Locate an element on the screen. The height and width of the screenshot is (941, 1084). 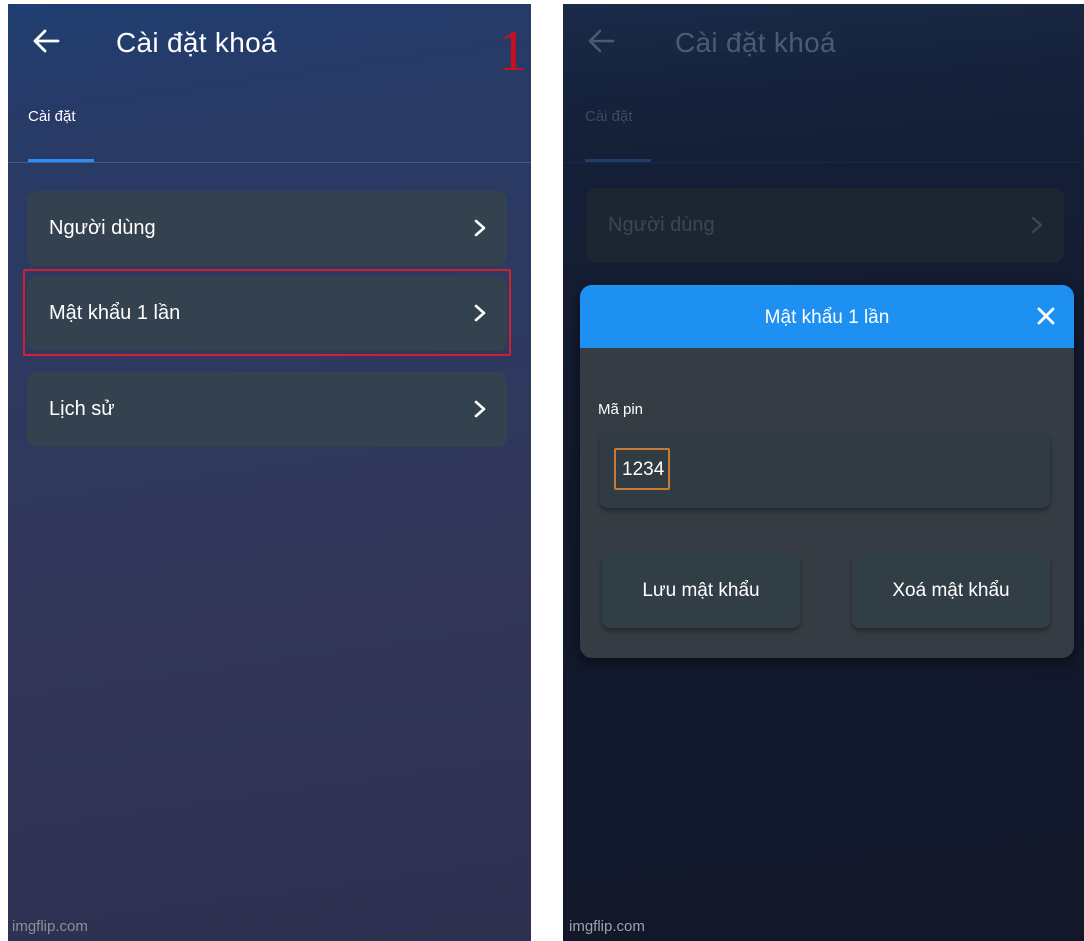
pin-field-label: Mã pin is located at coordinates (621, 409).